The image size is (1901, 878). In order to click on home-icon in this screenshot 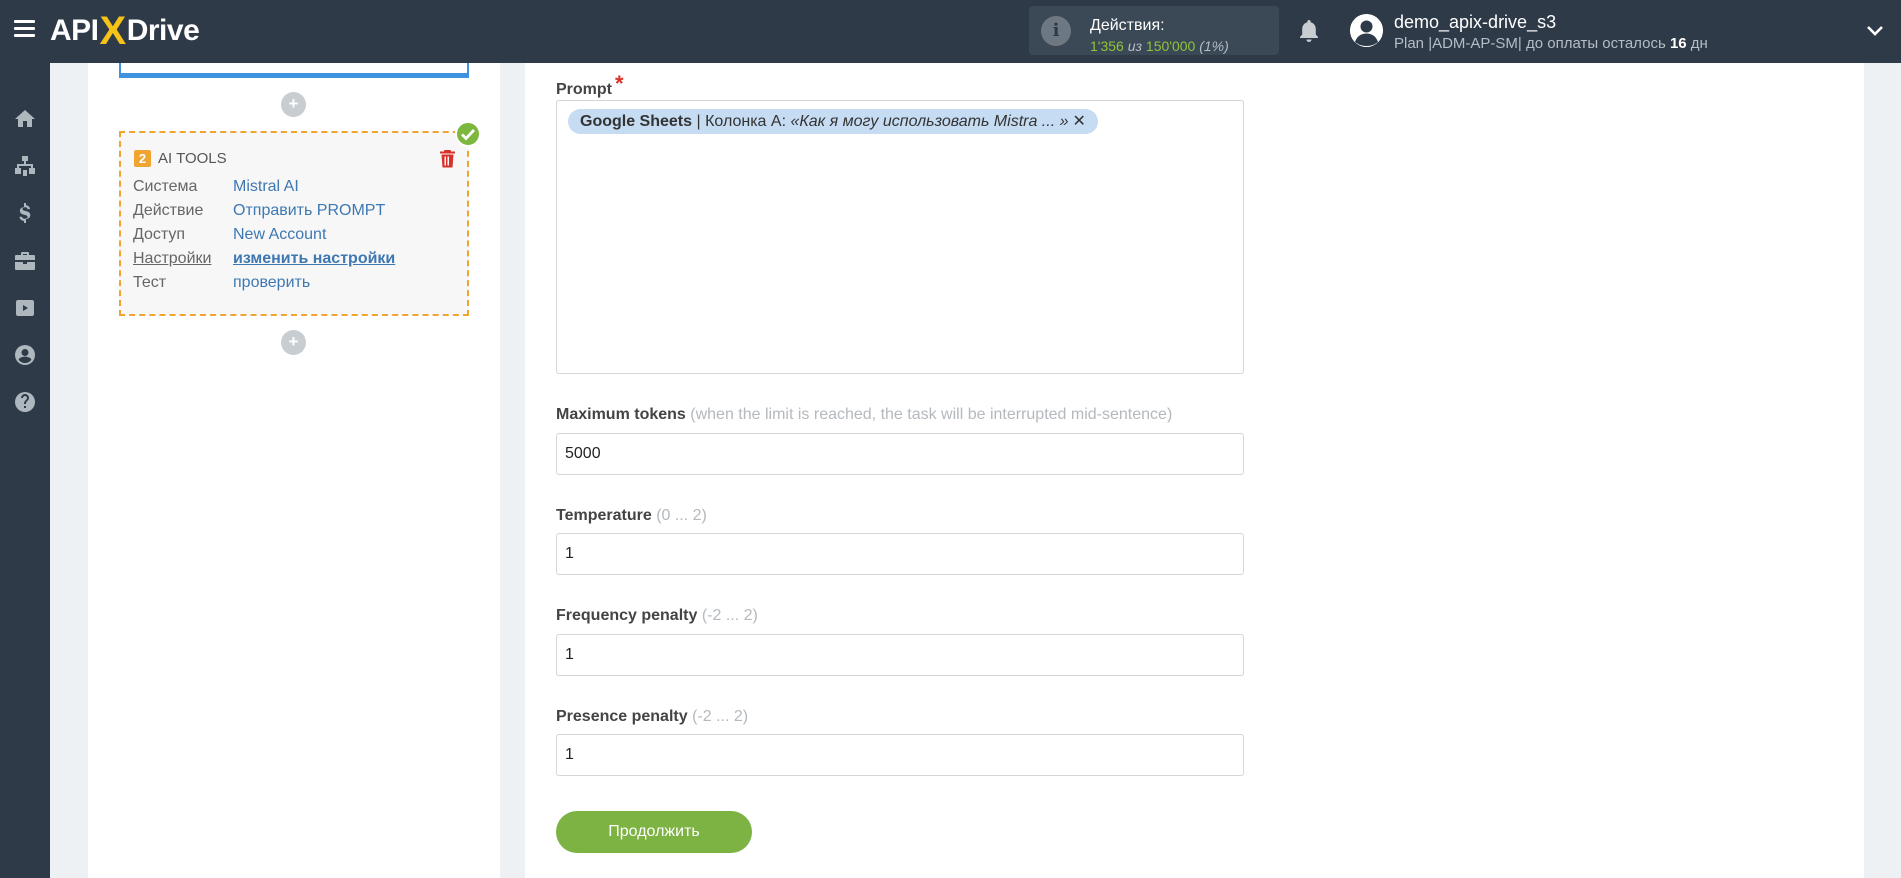, I will do `click(25, 118)`.